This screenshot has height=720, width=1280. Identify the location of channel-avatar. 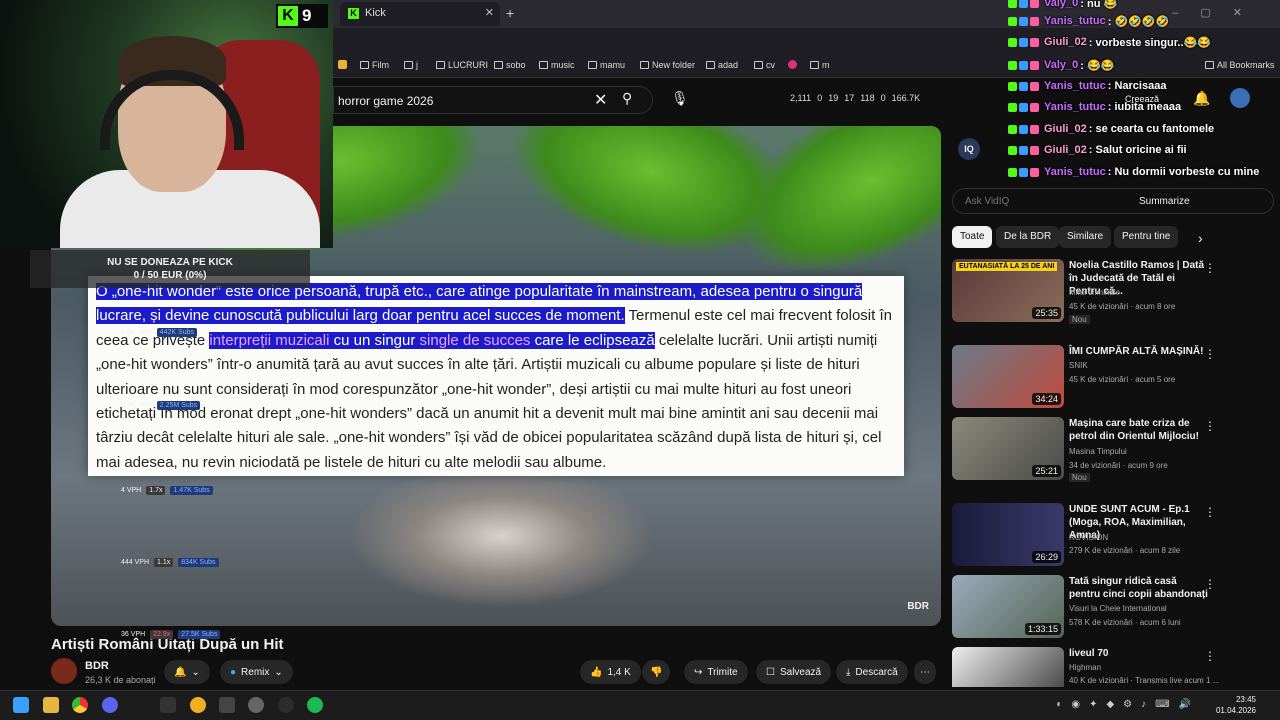
(64, 671).